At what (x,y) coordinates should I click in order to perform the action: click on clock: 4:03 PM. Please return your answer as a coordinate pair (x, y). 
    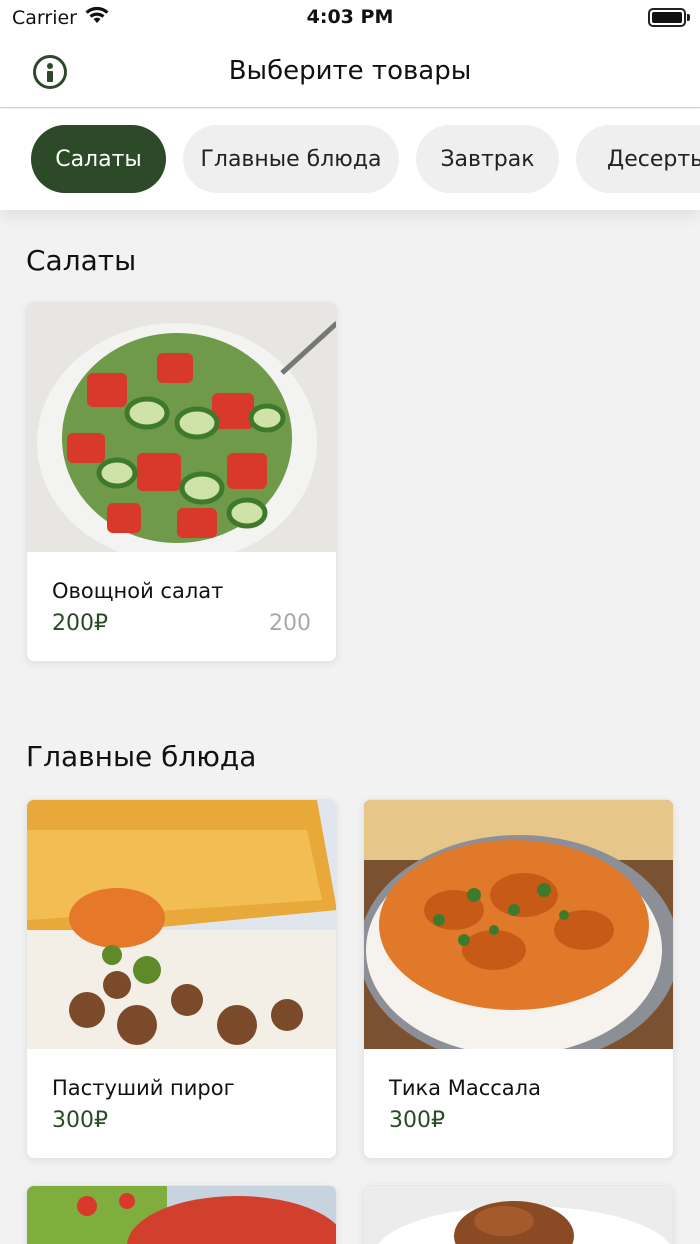
    Looking at the image, I should click on (350, 17).